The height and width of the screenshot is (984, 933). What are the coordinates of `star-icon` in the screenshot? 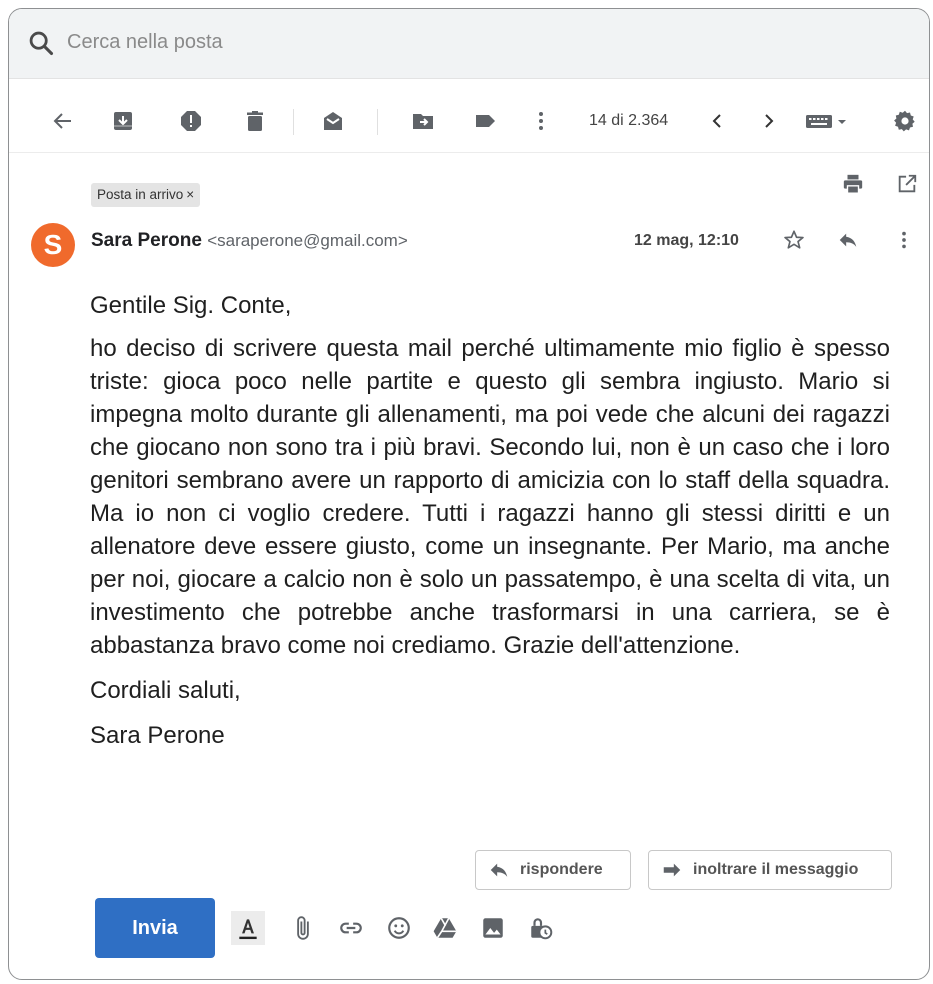 It's located at (794, 240).